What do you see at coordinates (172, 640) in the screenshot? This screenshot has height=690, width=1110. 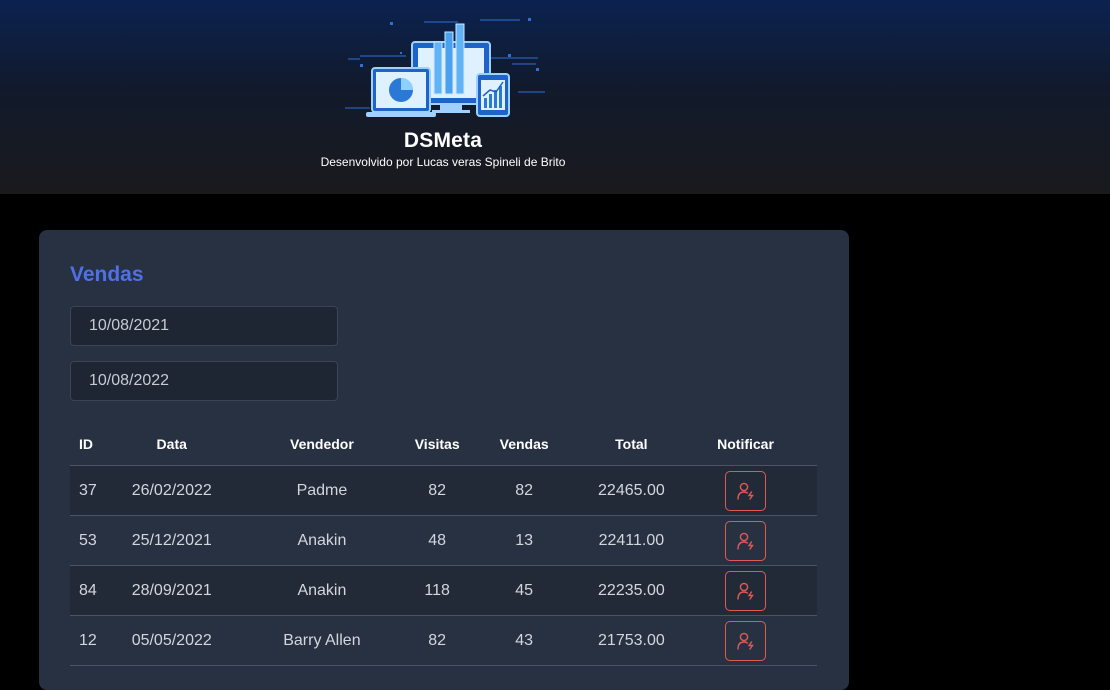 I see `cell-date: 05/05/2022` at bounding box center [172, 640].